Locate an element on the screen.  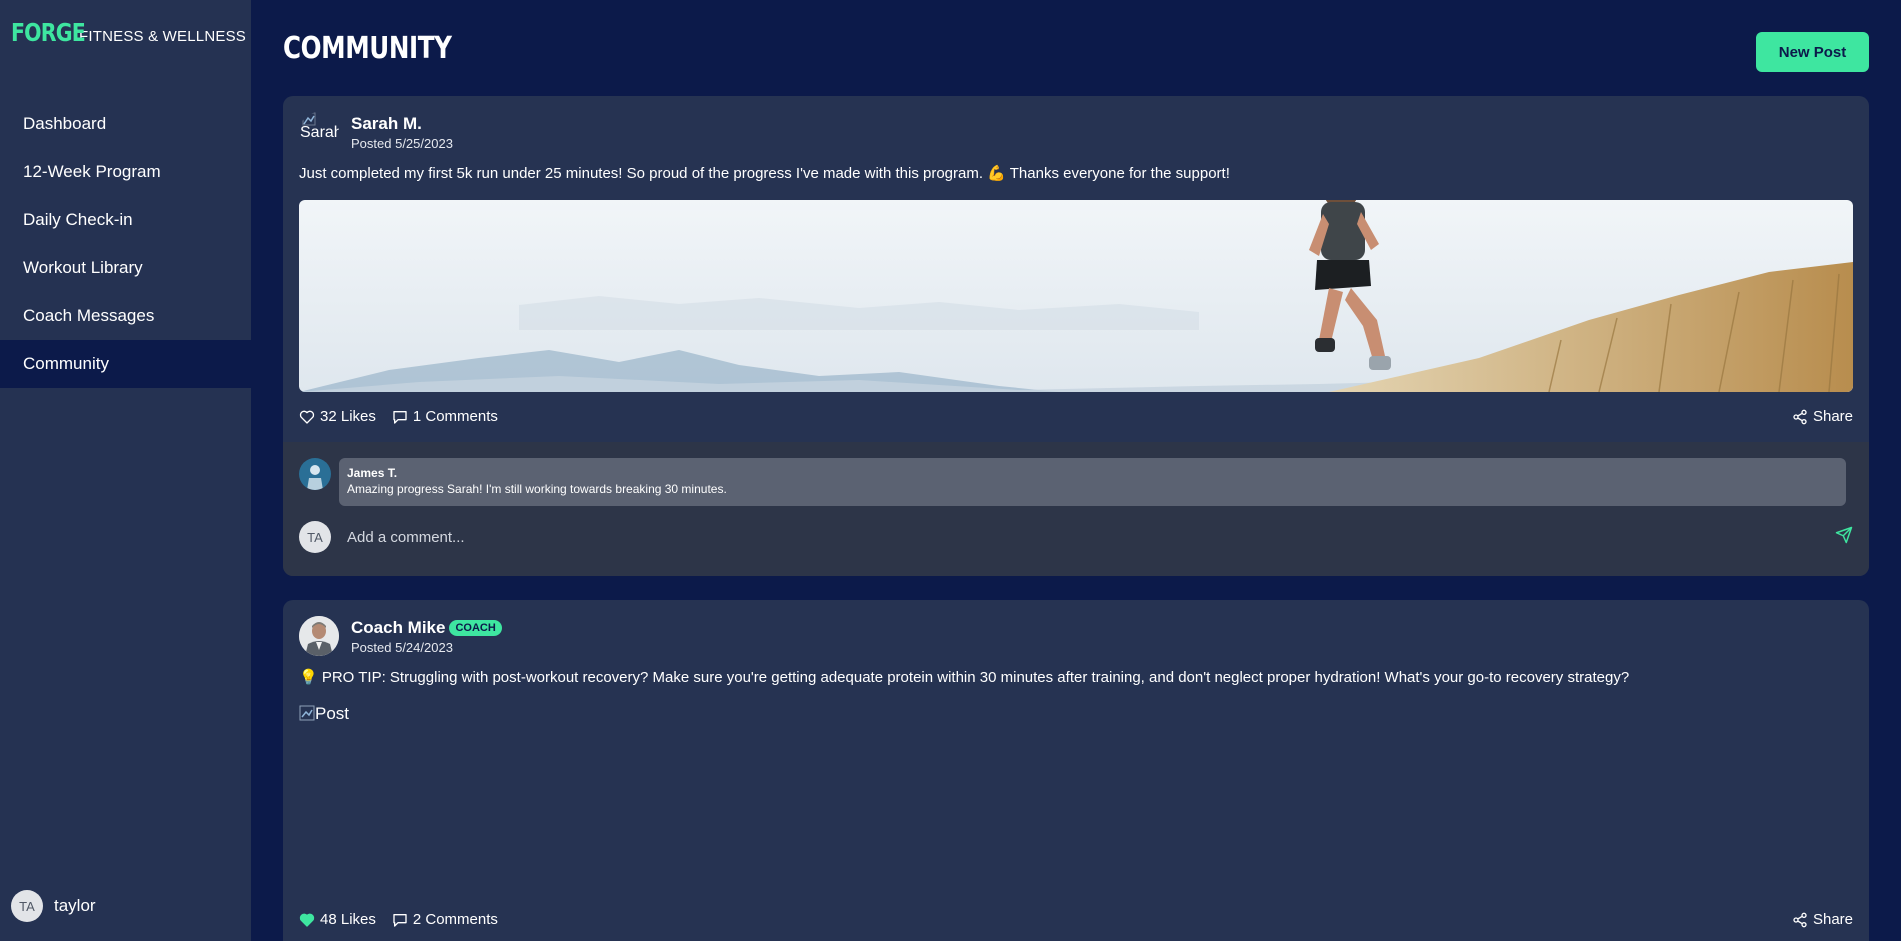
send-icon is located at coordinates (1844, 534).